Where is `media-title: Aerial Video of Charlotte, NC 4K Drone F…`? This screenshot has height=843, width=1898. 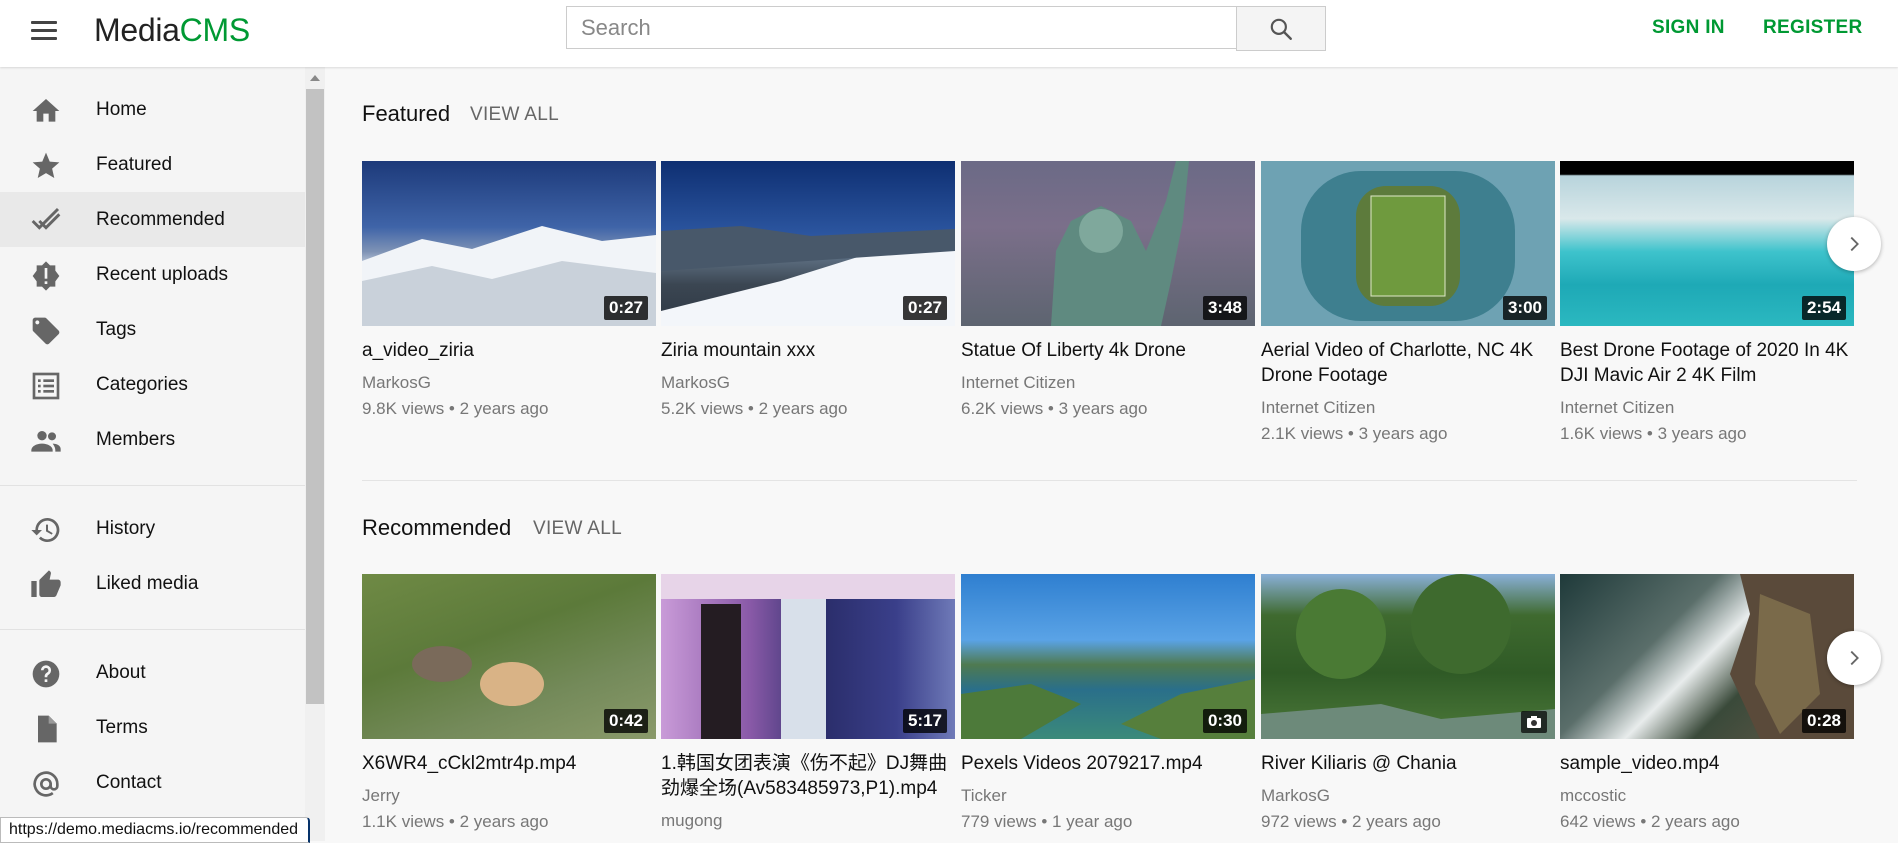
media-title: Aerial Video of Charlotte, NC 4K Drone F… is located at coordinates (1408, 363).